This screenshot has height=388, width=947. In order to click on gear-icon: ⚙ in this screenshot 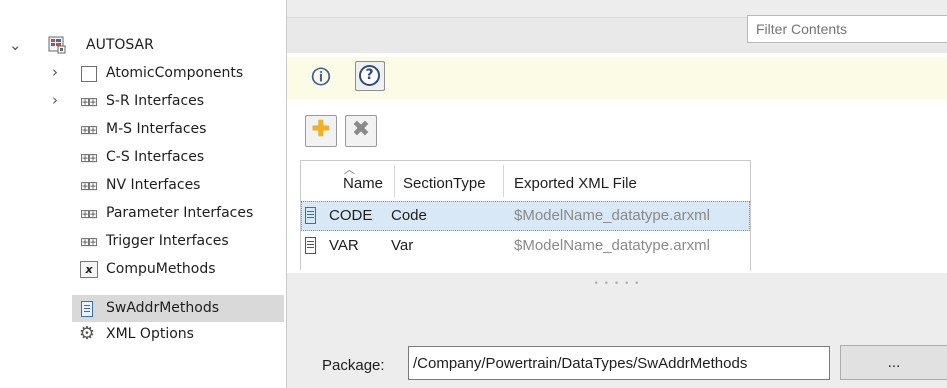, I will do `click(87, 333)`.